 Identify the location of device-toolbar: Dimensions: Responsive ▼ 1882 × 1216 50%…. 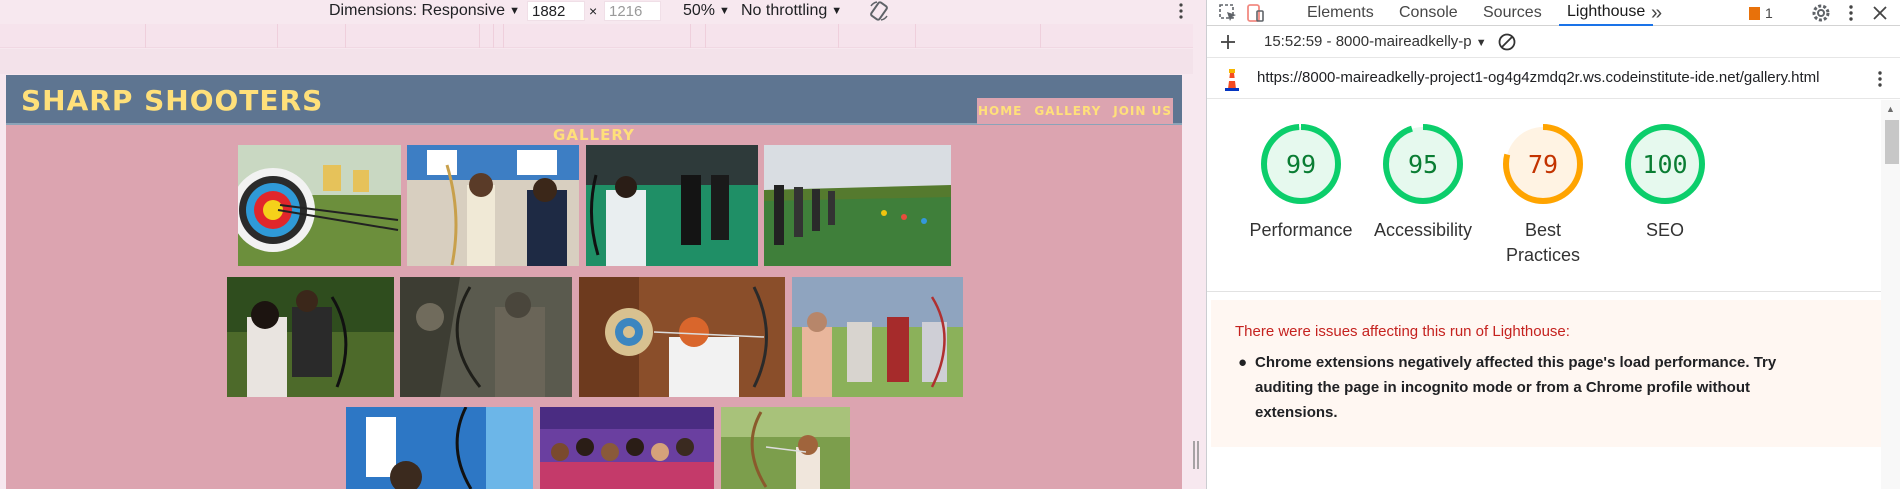
(596, 11).